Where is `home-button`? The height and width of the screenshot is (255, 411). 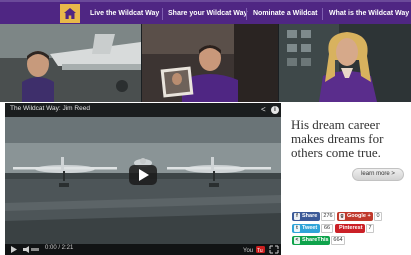 home-button is located at coordinates (70, 13).